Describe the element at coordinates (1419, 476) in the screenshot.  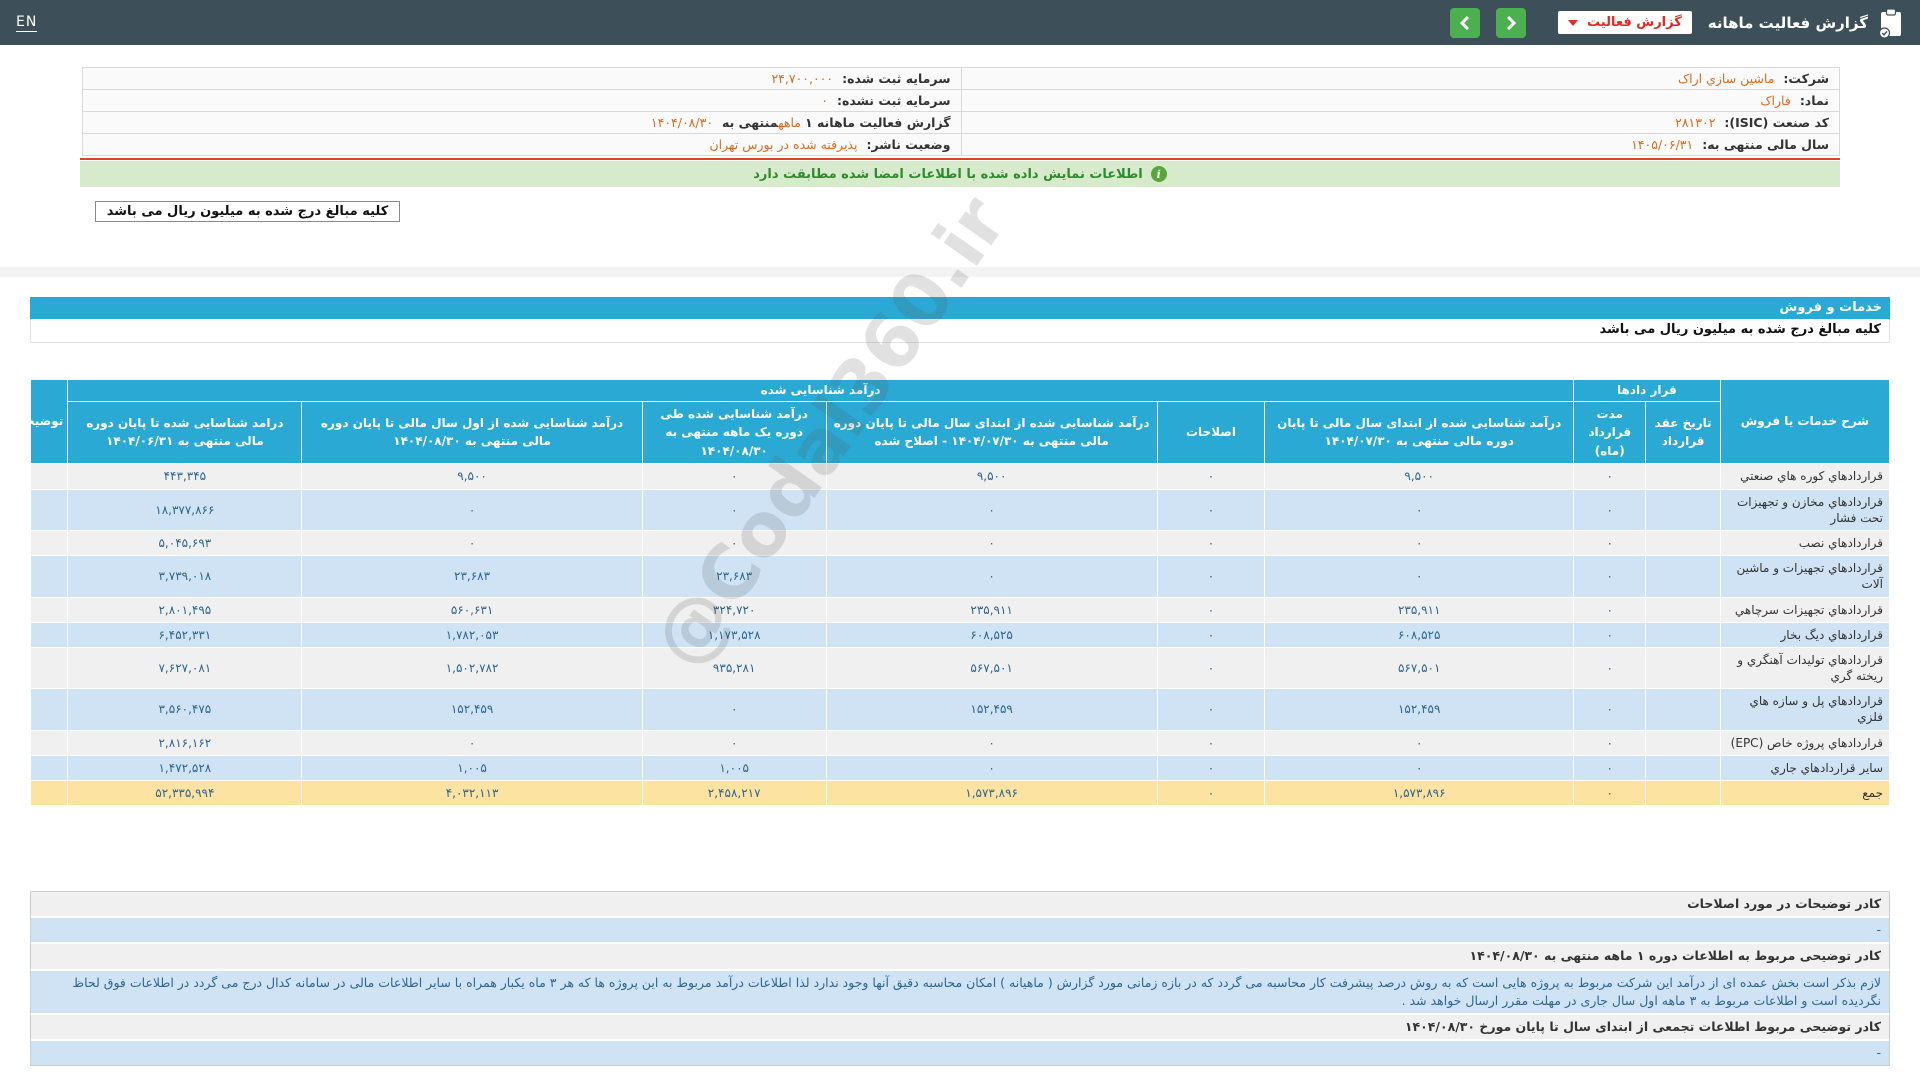
I see `cell-rev-0730: ۹,۵۰۰` at that location.